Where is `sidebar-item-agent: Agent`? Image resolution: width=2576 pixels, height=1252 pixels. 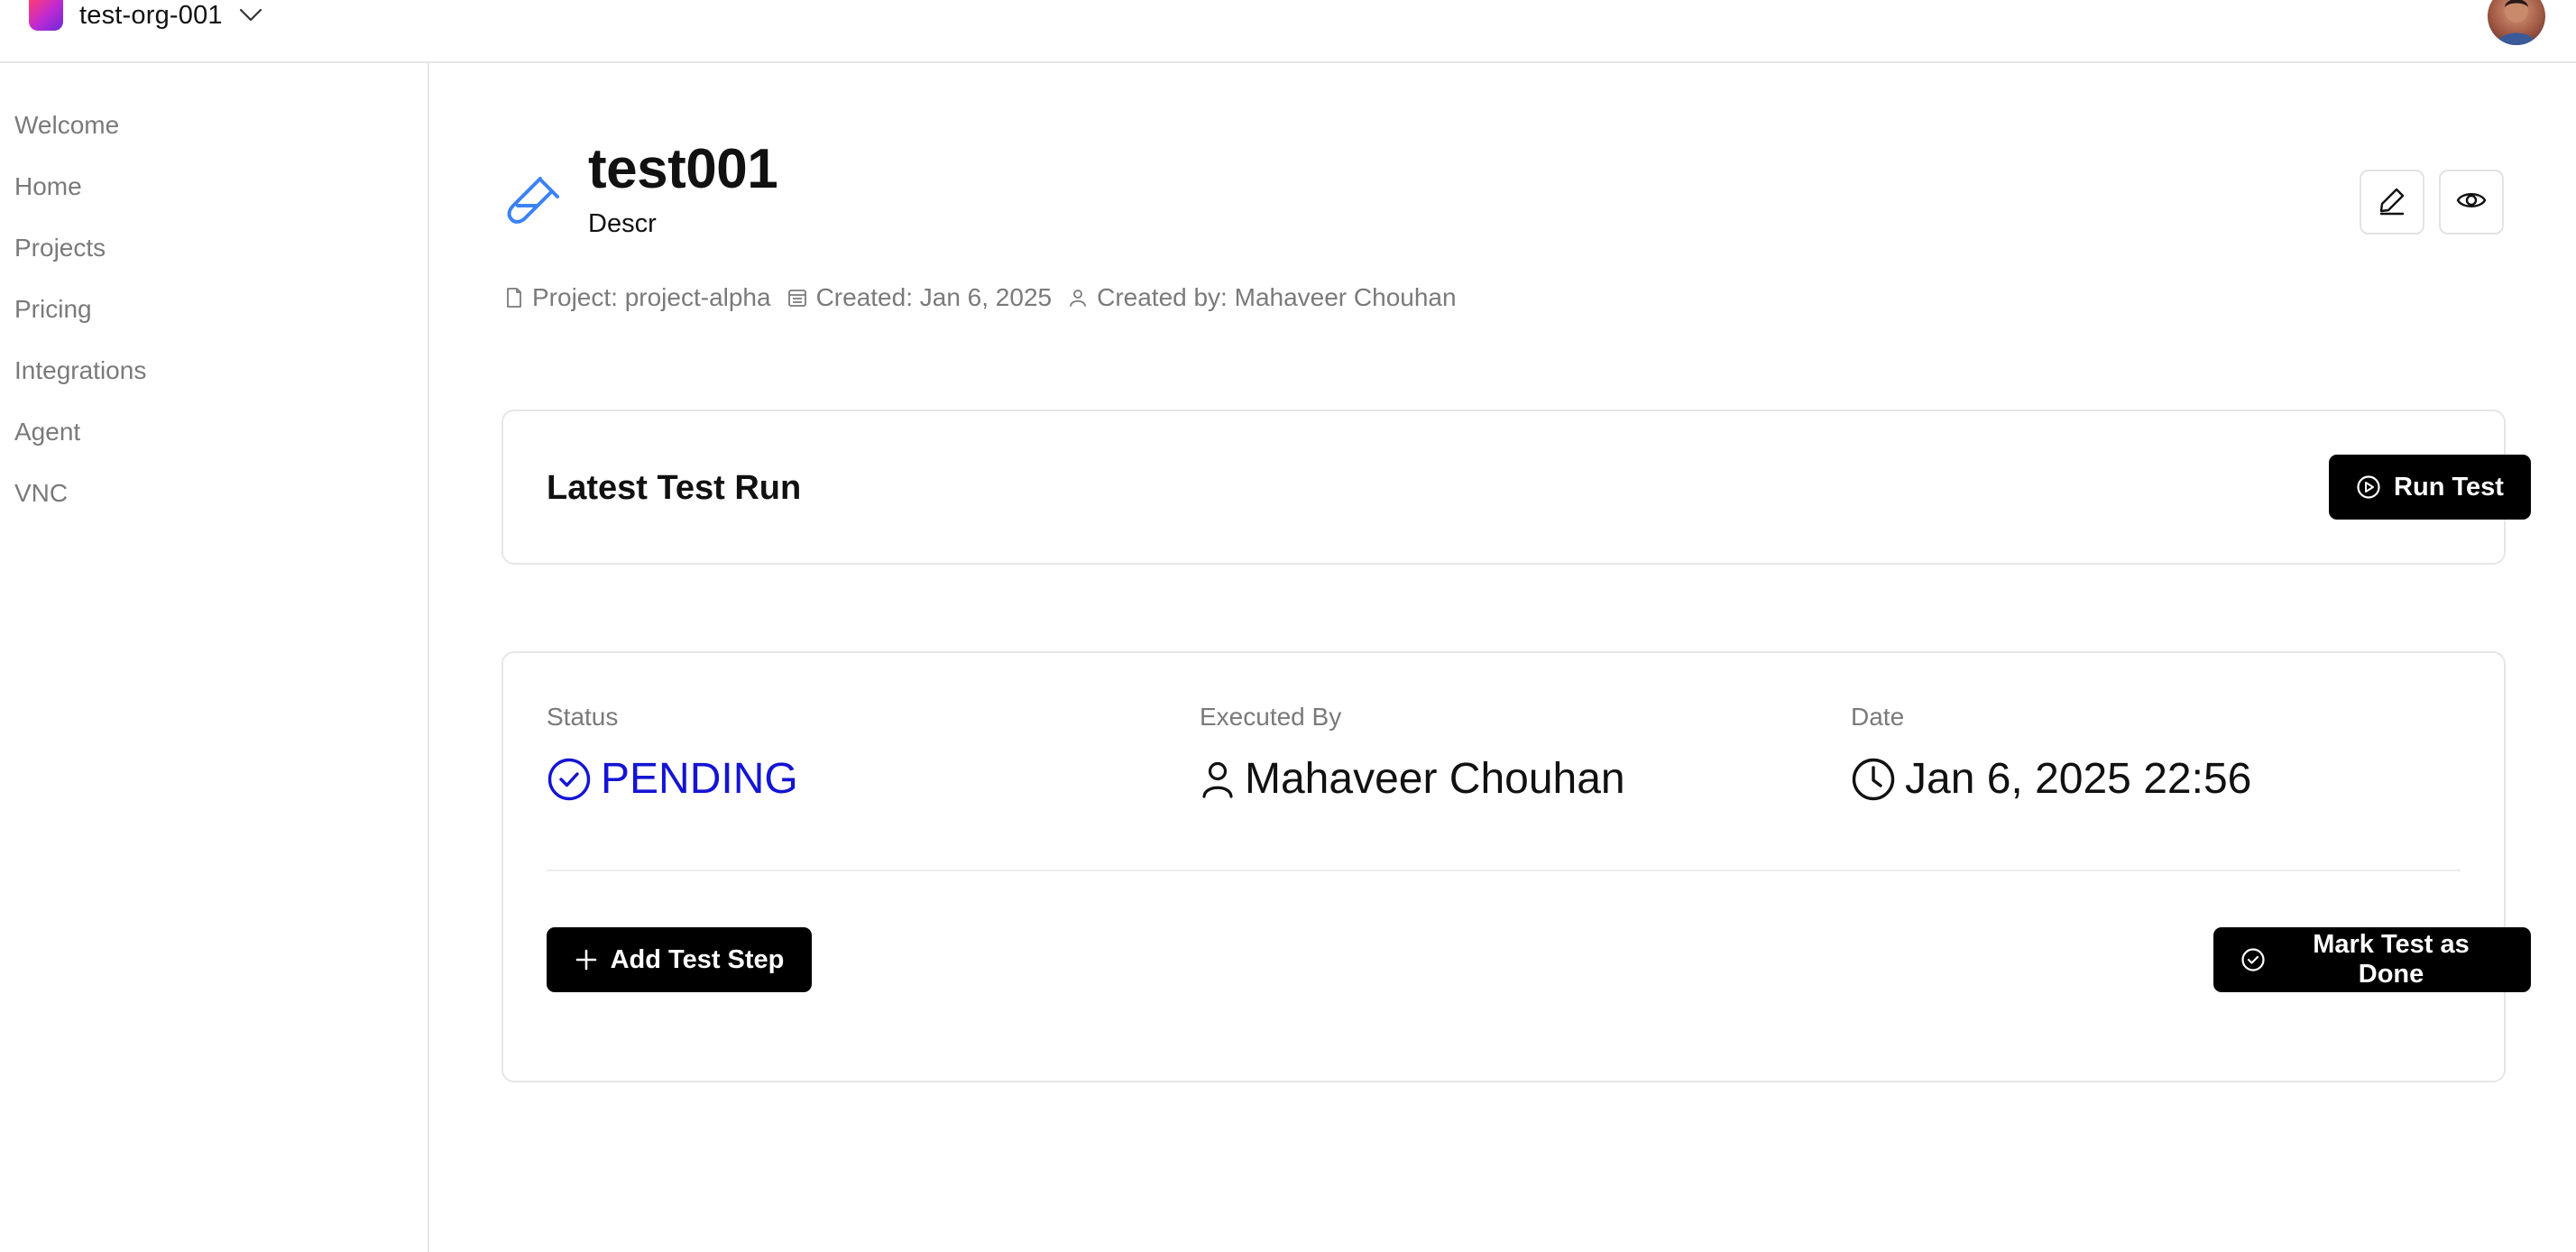 sidebar-item-agent: Agent is located at coordinates (47, 432).